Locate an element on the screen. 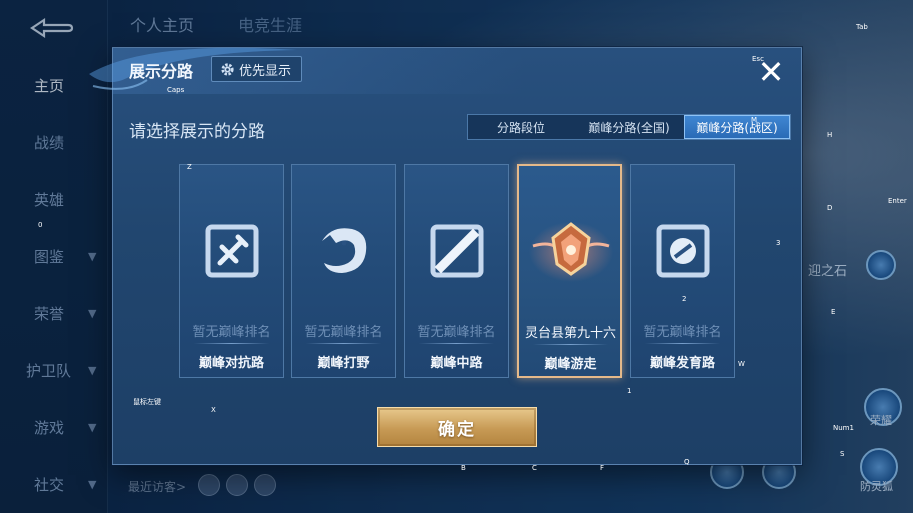 This screenshot has width=913, height=513. priority-display-label: 优先显示 is located at coordinates (265, 71).